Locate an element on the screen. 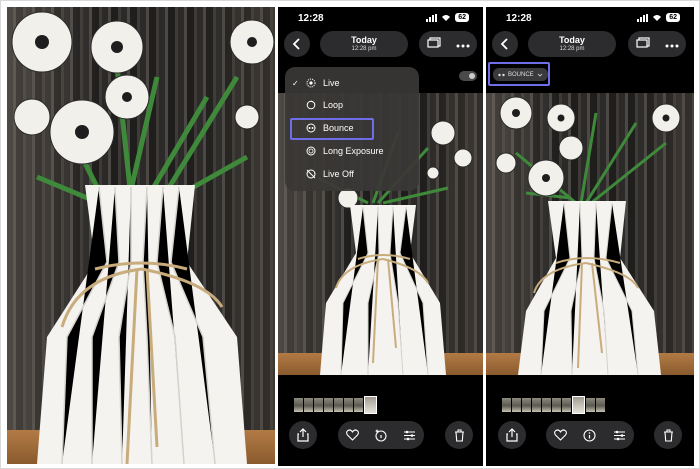  menu-item-label: Loop is located at coordinates (333, 105).